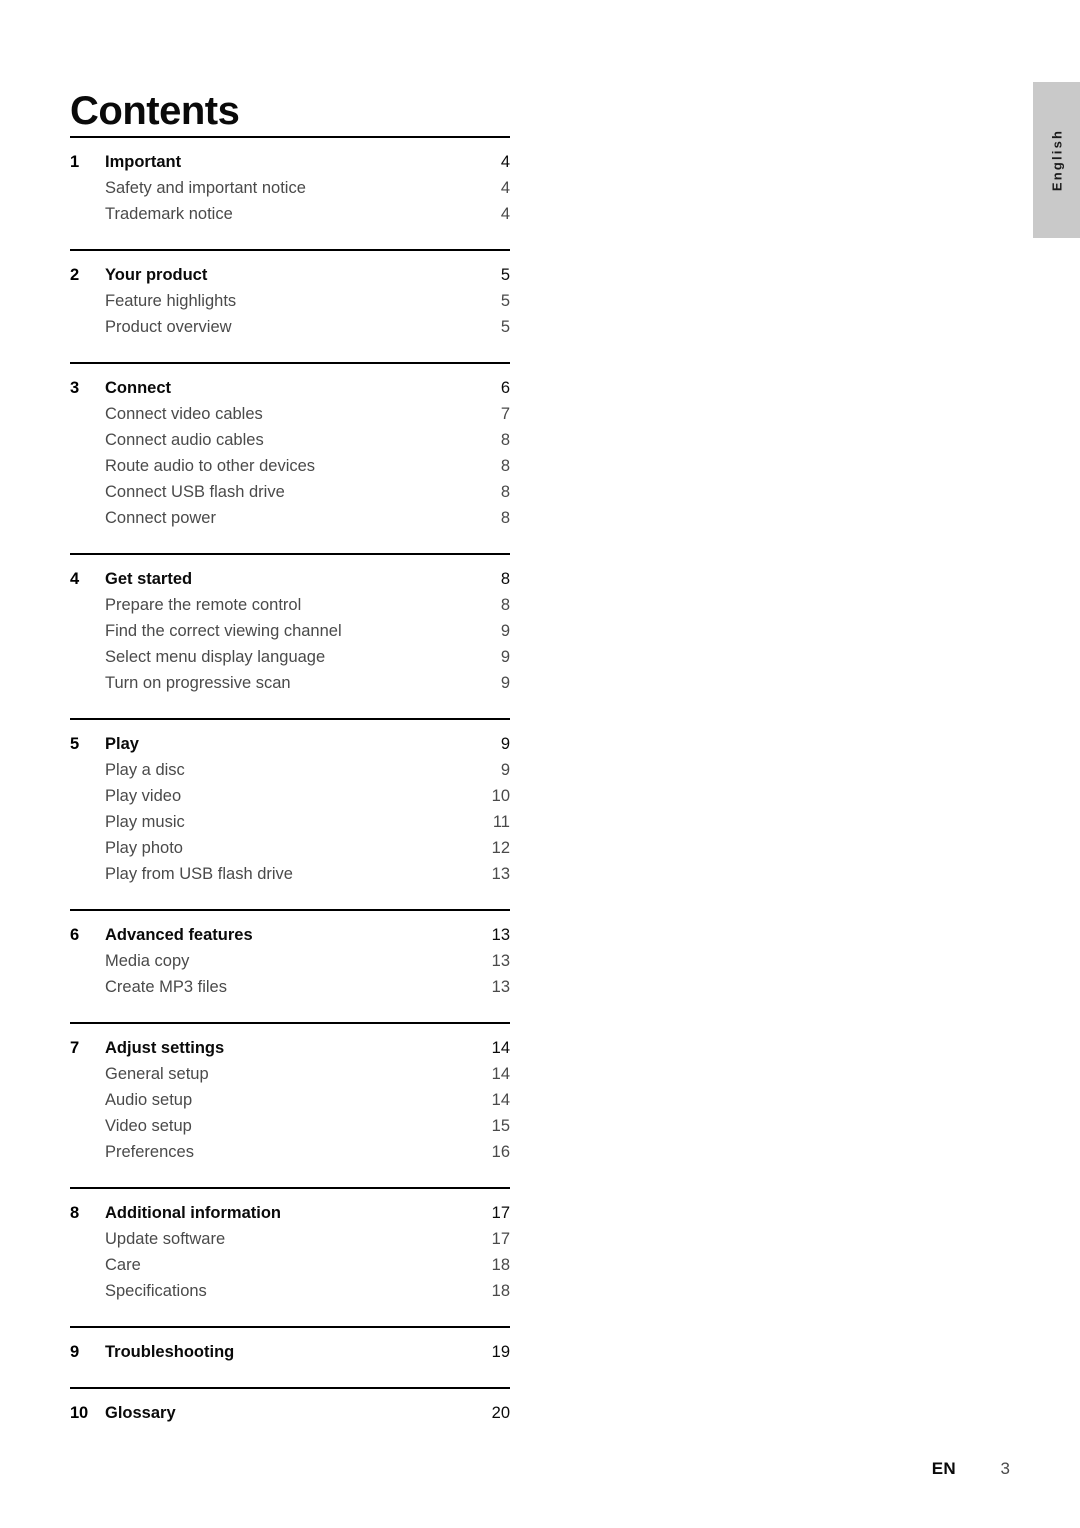  I want to click on toc-entry-title: Connect USB flash drive, so click(195, 492).